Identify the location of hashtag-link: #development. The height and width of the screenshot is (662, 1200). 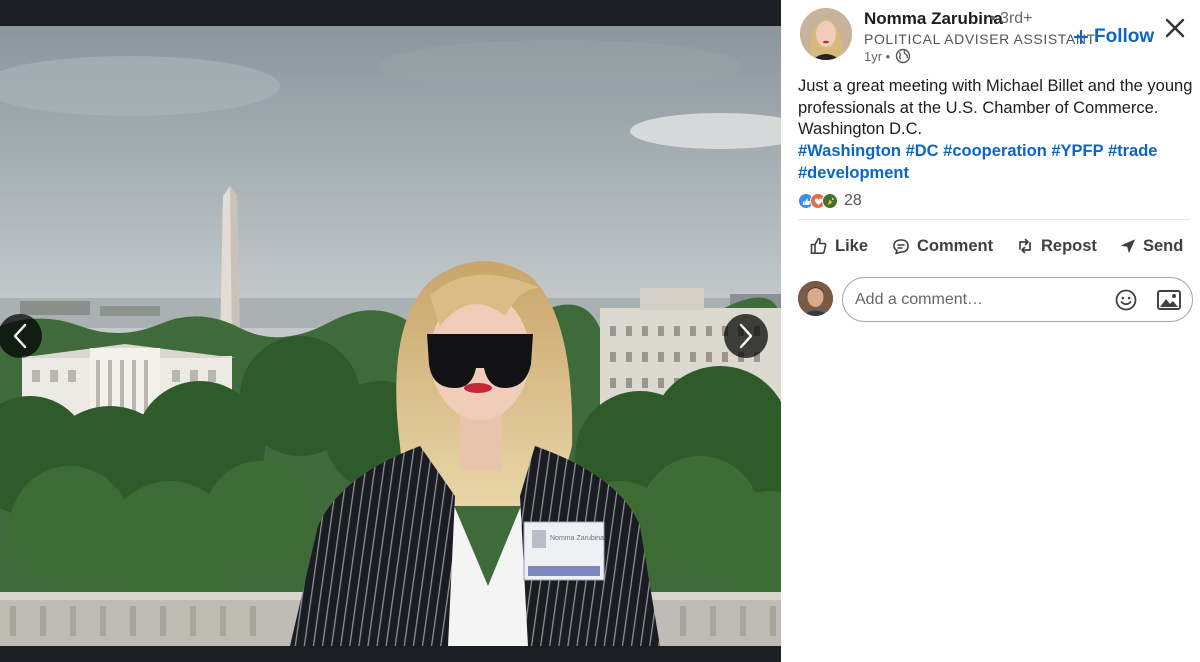
(853, 173).